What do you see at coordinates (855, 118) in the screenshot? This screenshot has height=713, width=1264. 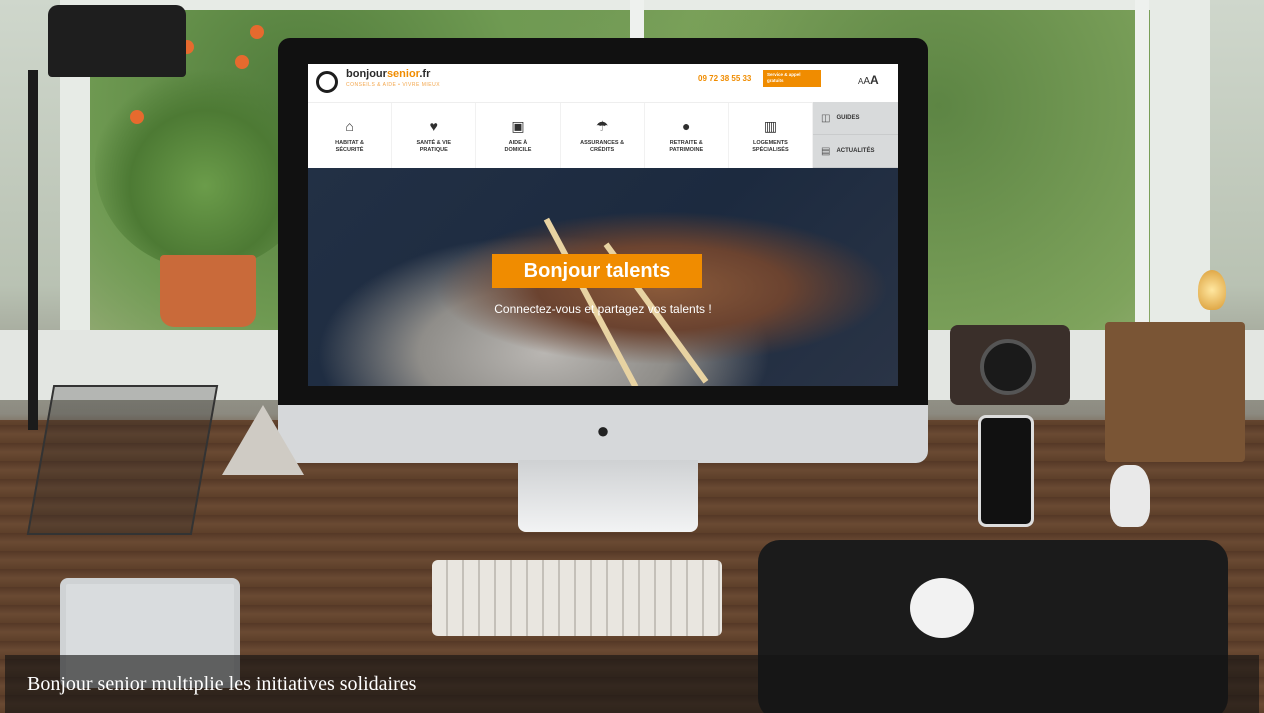 I see `side-item-guides: ◫ GUIDES` at bounding box center [855, 118].